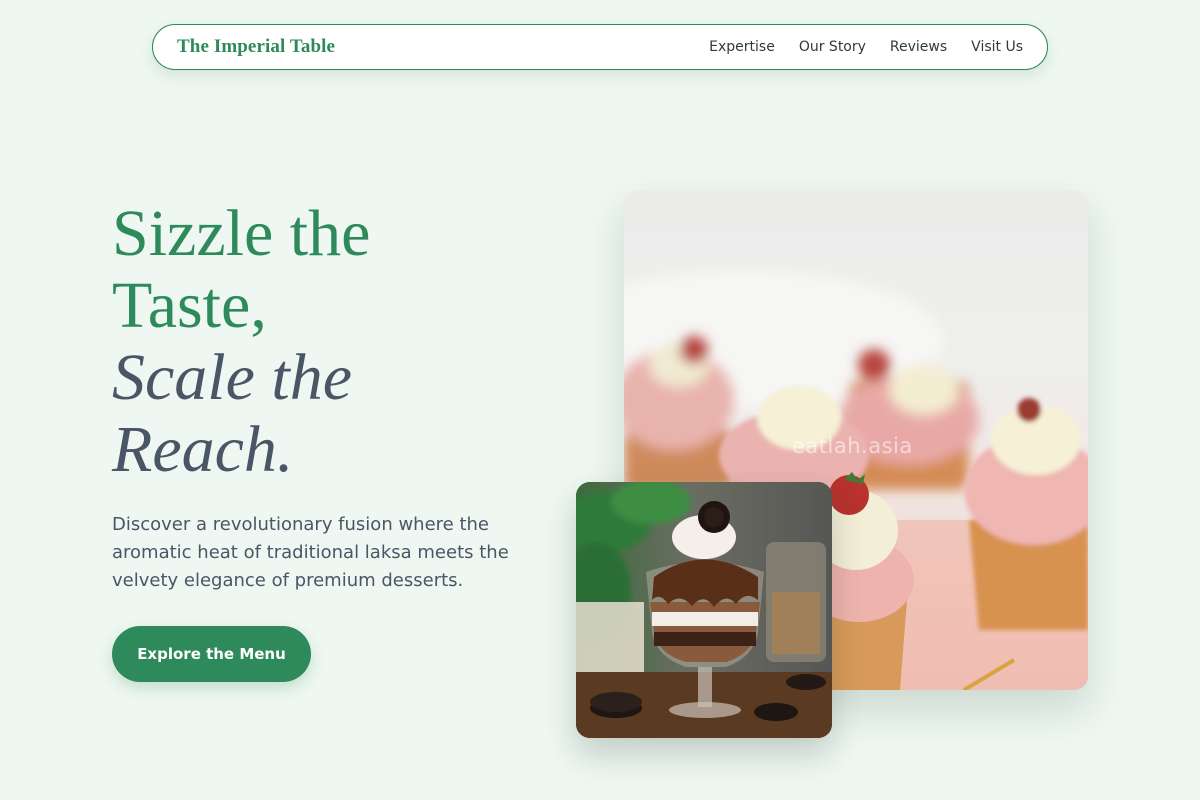  I want to click on parfait-photo, so click(704, 610).